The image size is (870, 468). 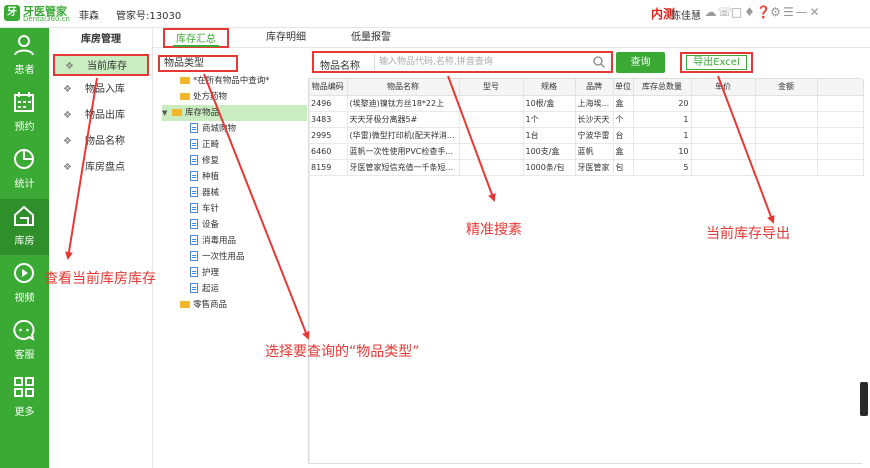 What do you see at coordinates (736, 12) in the screenshot?
I see `monitor-icon: □` at bounding box center [736, 12].